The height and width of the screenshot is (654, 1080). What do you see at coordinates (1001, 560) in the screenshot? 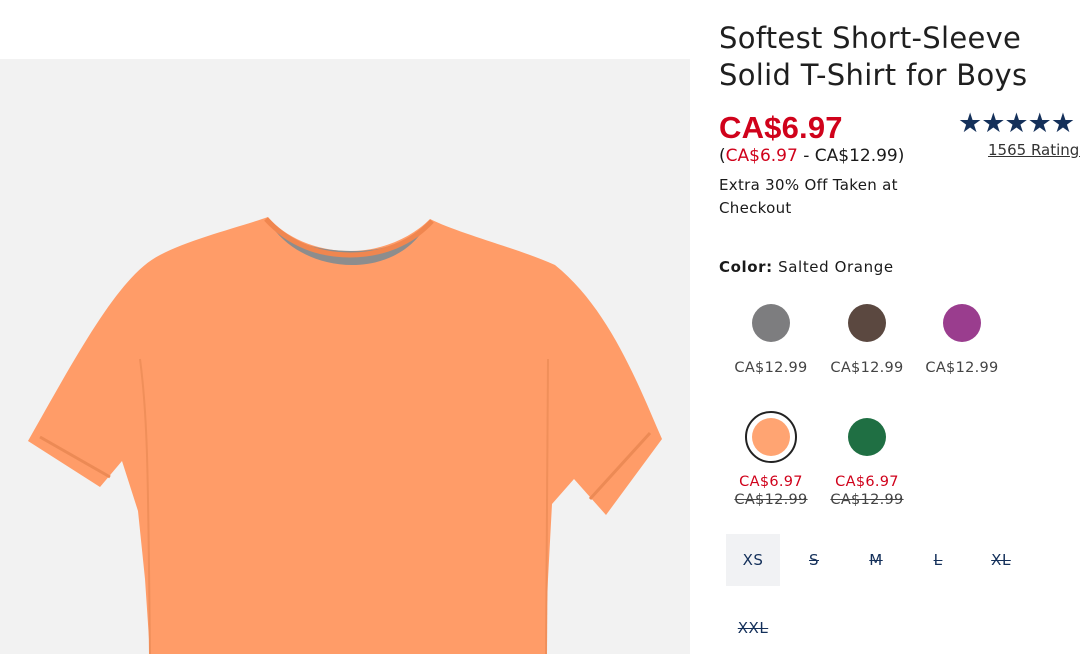
I see `size-xl: XL` at bounding box center [1001, 560].